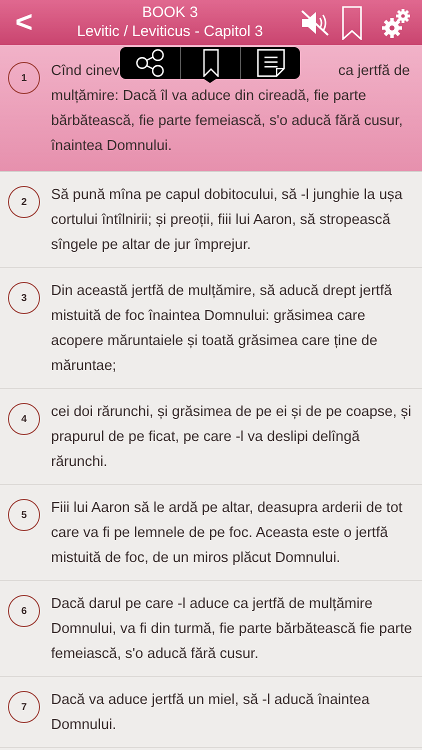 The image size is (422, 750). Describe the element at coordinates (24, 515) in the screenshot. I see `verse-number: 5` at that location.